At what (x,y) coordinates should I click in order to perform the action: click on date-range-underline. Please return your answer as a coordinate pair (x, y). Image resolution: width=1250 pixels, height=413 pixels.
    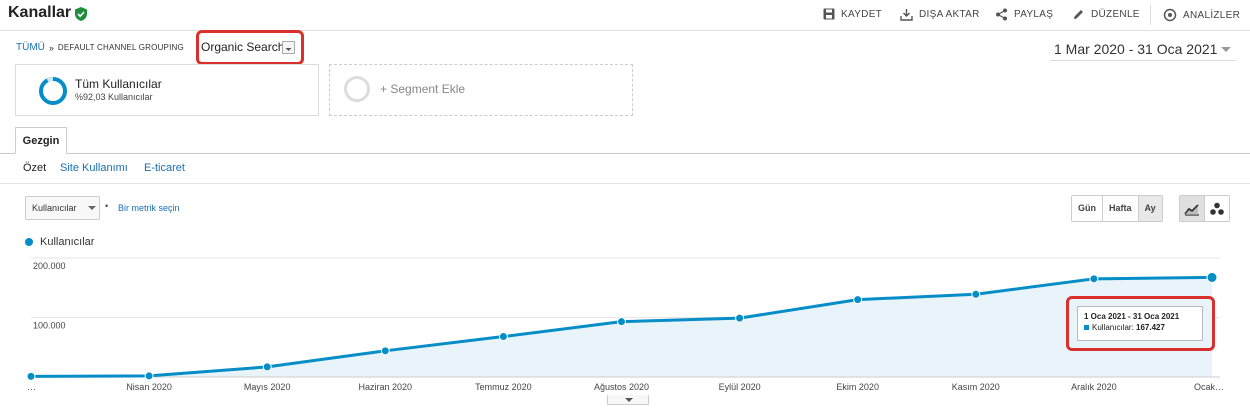
    Looking at the image, I should click on (1143, 60).